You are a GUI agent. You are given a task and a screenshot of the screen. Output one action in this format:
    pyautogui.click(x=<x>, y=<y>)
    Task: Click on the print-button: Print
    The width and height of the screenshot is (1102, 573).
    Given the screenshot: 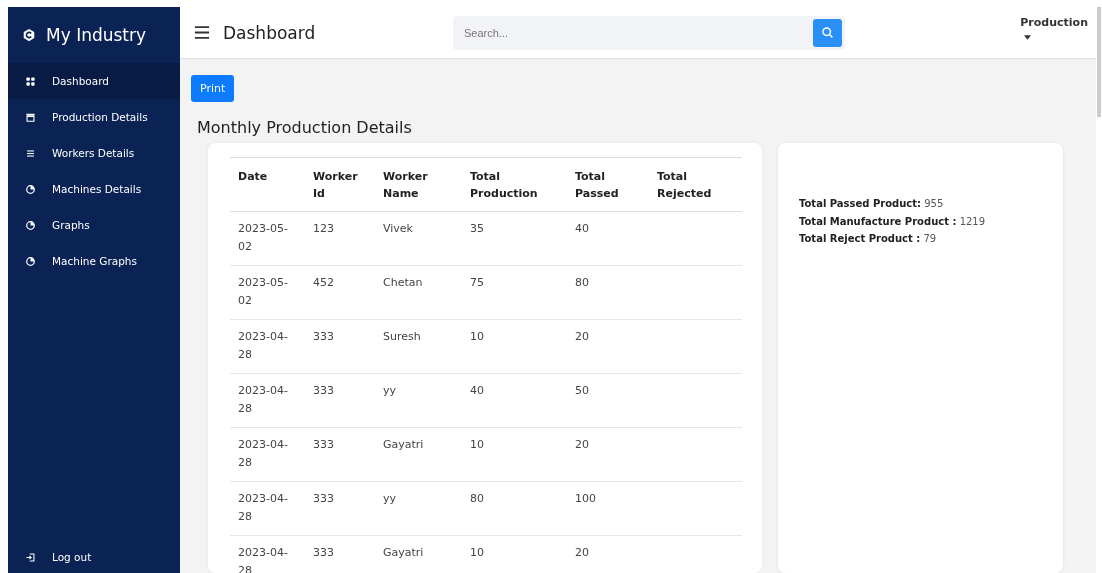 What is the action you would take?
    pyautogui.click(x=213, y=88)
    